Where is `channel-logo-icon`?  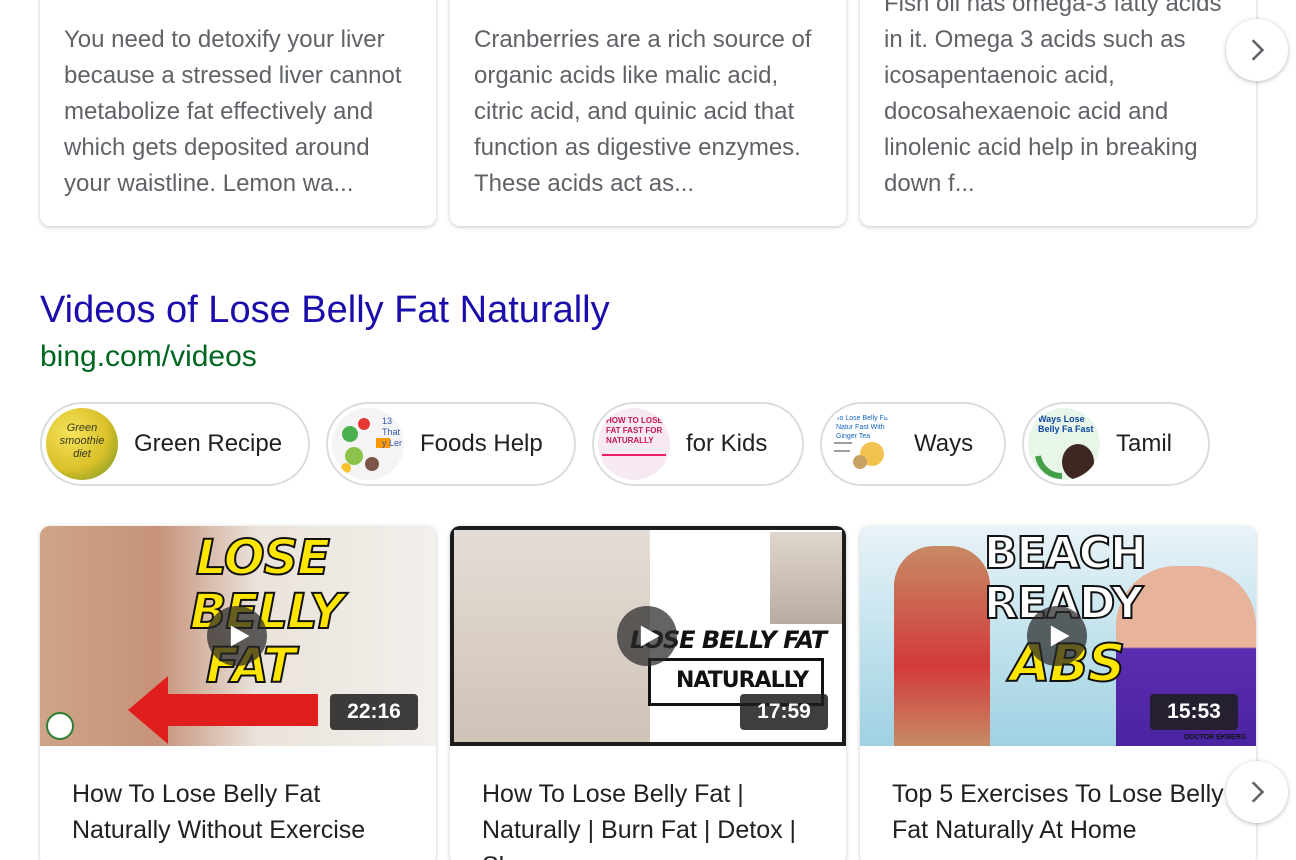
channel-logo-icon is located at coordinates (60, 726).